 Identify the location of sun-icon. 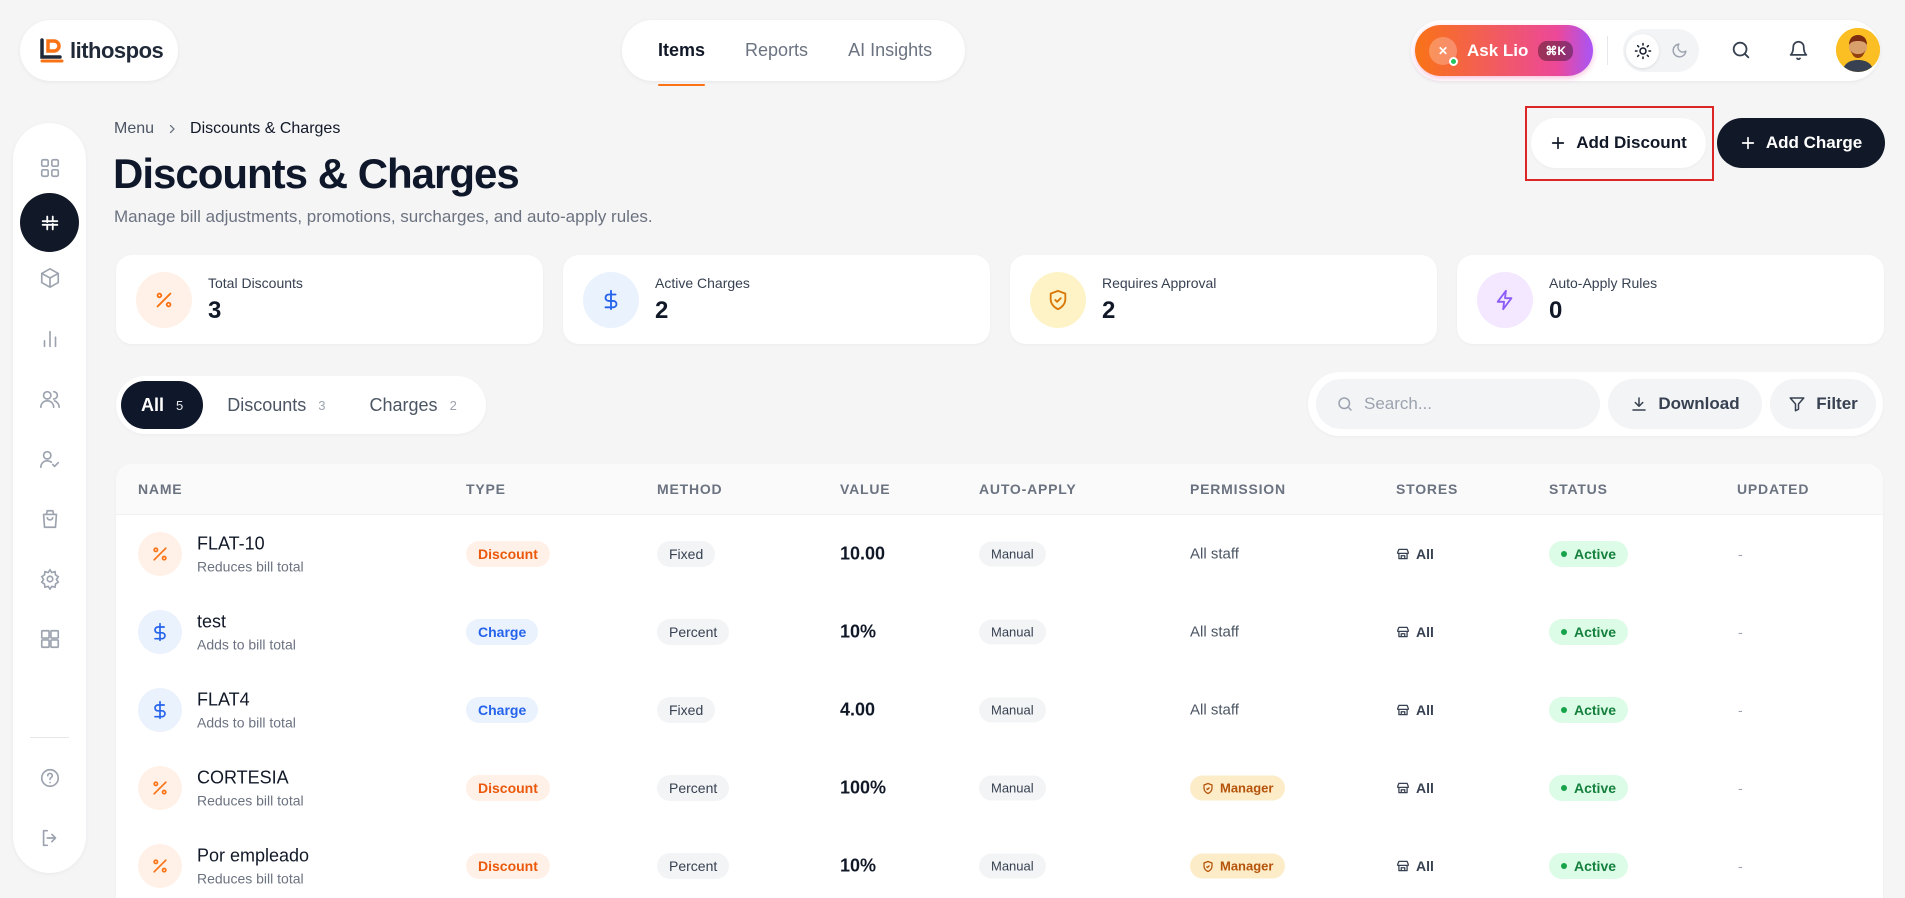
(1642, 50).